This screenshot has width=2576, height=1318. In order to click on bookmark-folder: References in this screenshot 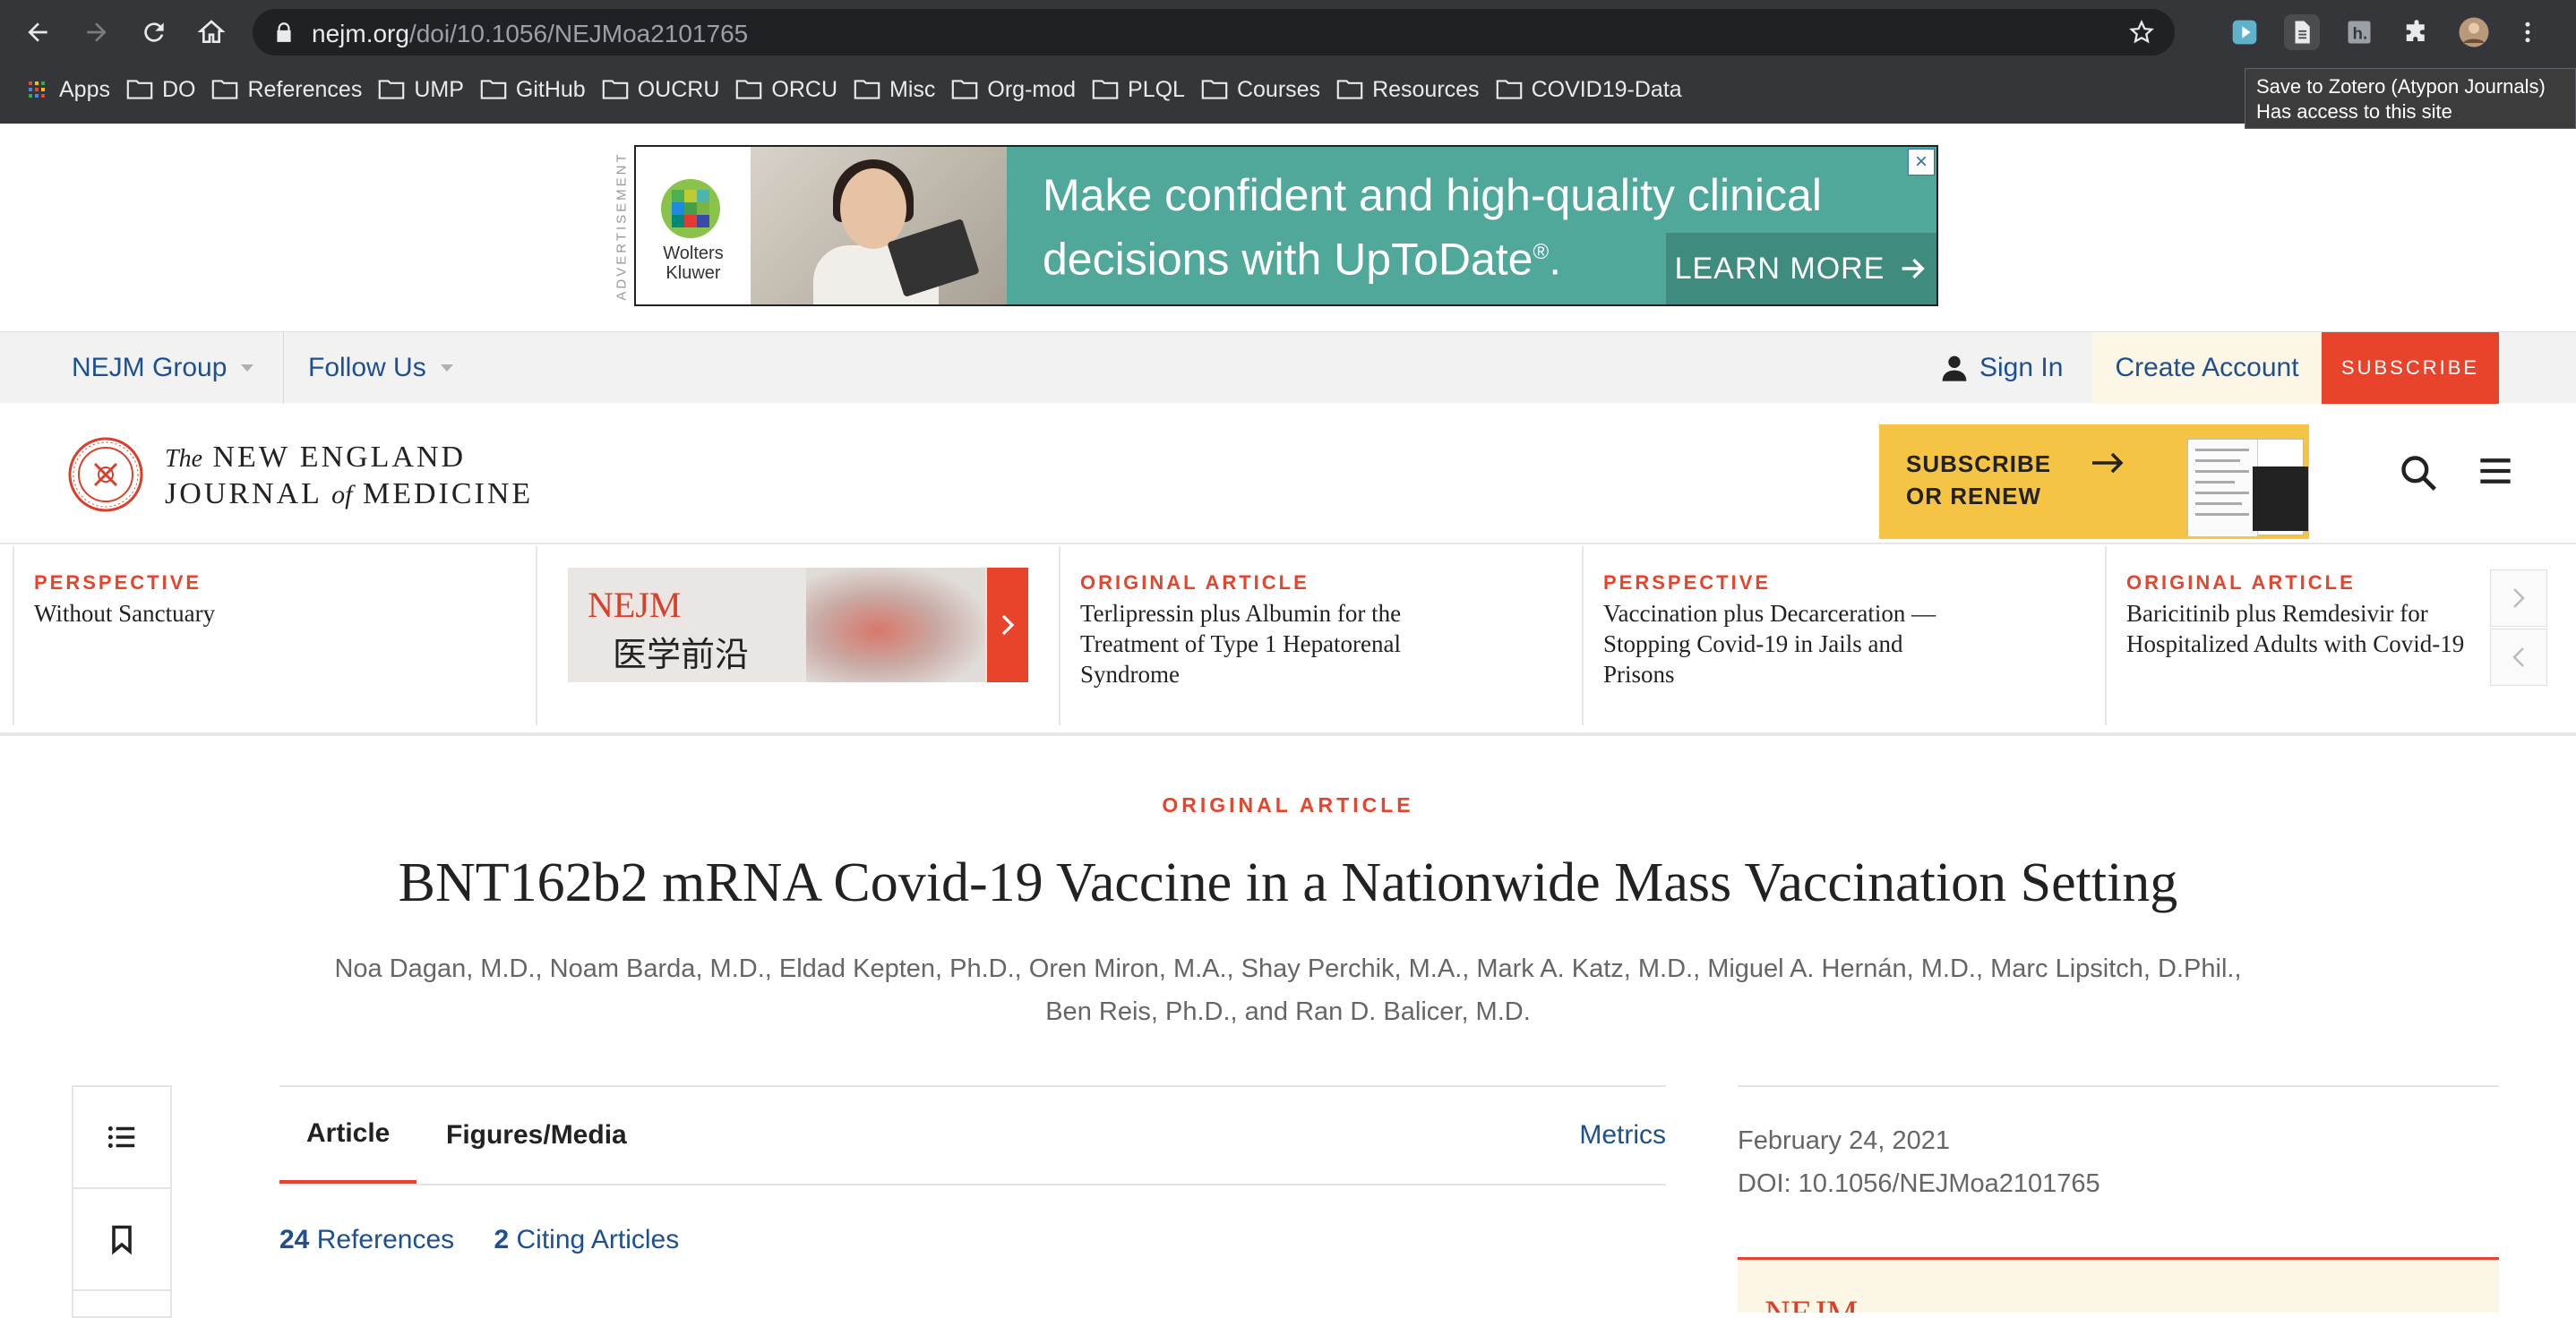, I will do `click(286, 90)`.